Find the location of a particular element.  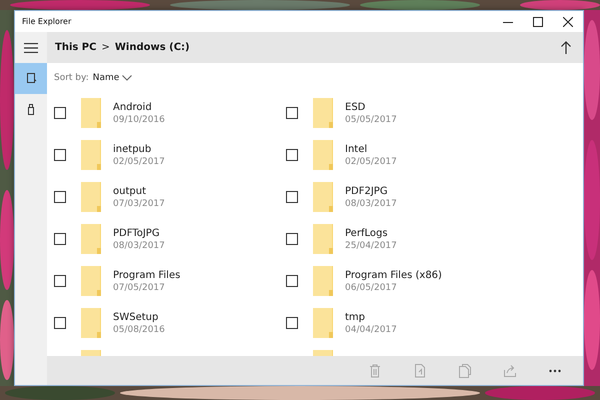

up-arrow-icon is located at coordinates (566, 47).